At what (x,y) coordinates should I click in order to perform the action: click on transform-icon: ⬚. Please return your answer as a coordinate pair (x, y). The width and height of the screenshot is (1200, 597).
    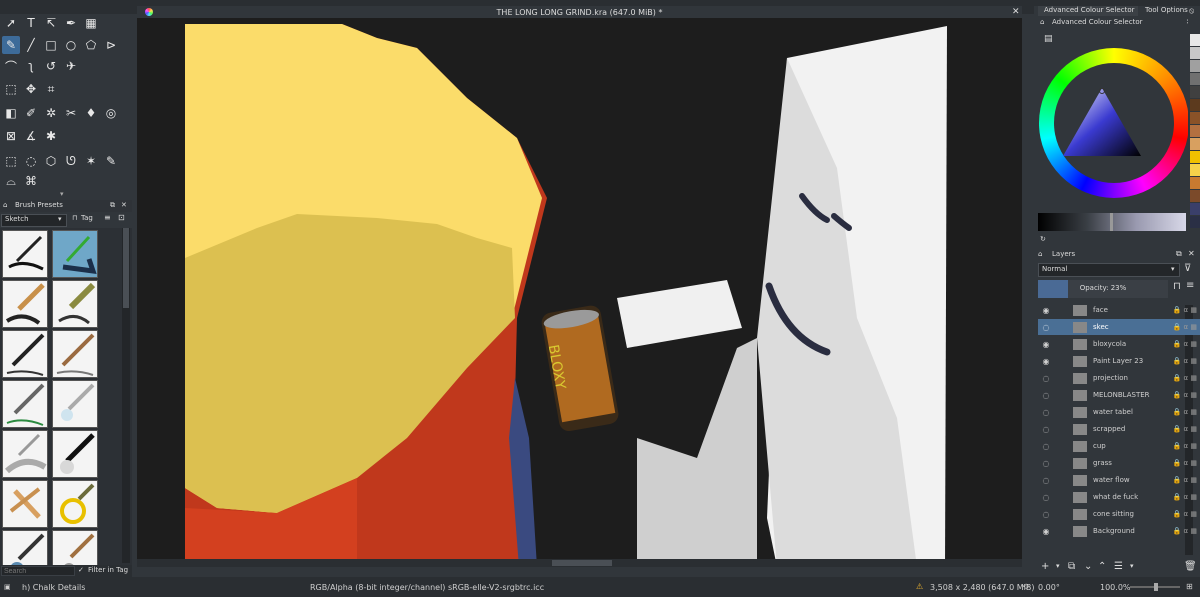
    Looking at the image, I should click on (11, 89).